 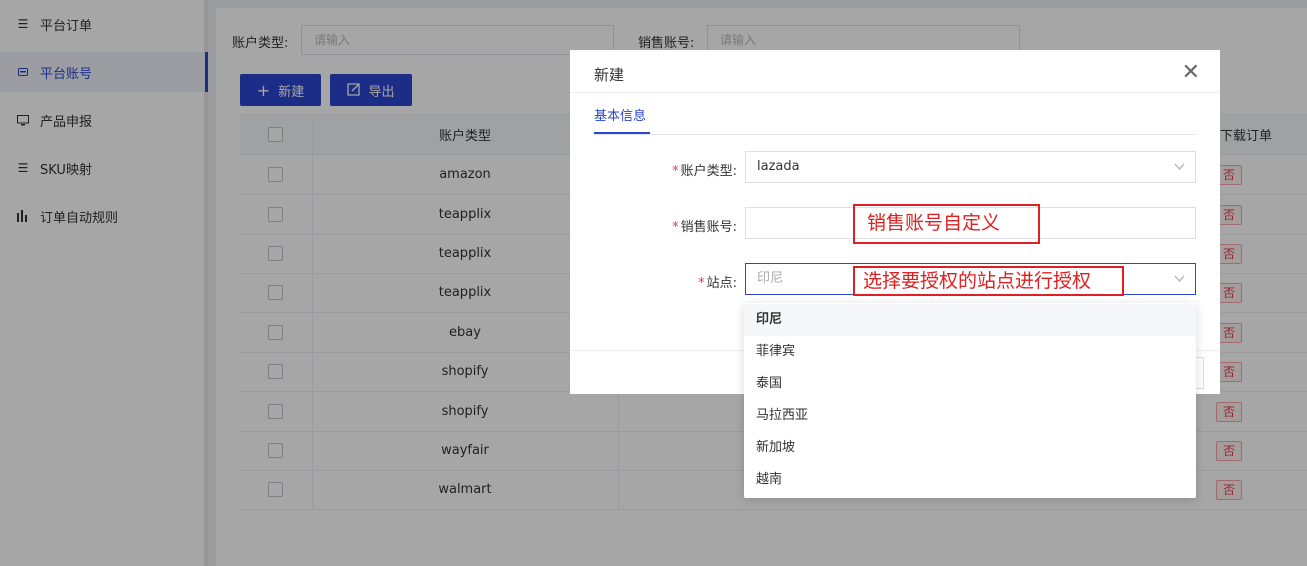 I want to click on dropdown-option-singapore: 新加坡, so click(x=970, y=448).